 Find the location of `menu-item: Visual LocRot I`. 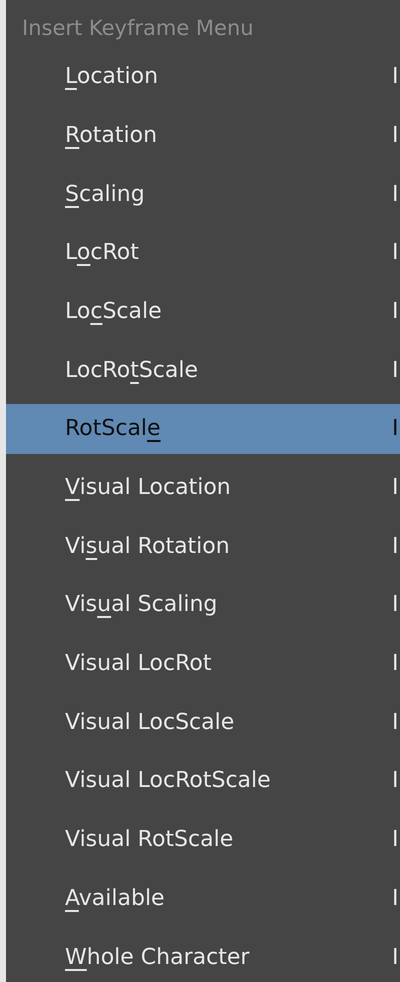

menu-item: Visual LocRot I is located at coordinates (203, 663).